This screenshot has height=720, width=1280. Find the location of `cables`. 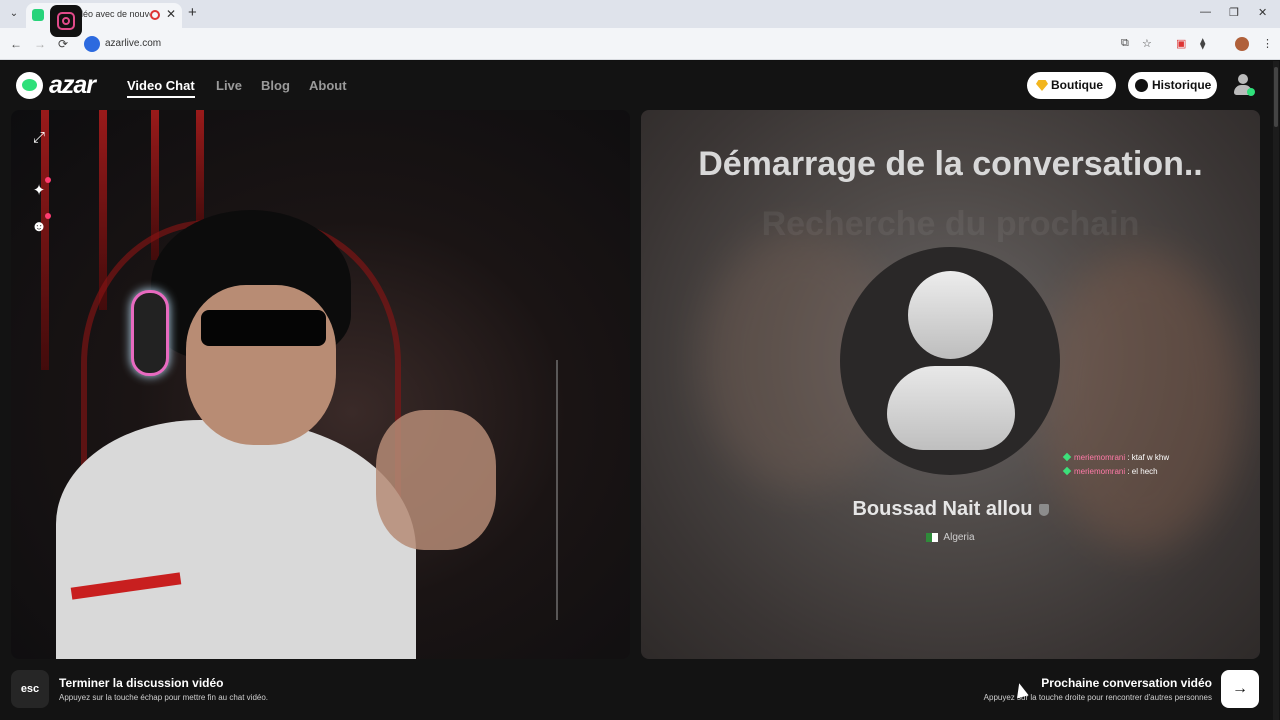

cables is located at coordinates (593, 490).